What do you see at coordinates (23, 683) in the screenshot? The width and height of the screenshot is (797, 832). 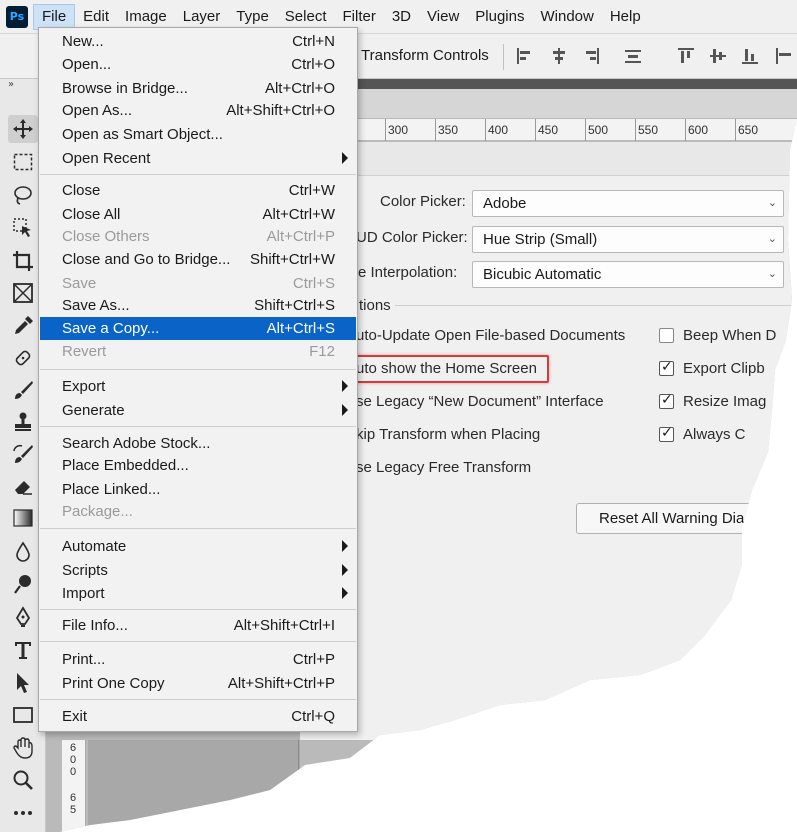 I see `path-selection-tool-icon` at bounding box center [23, 683].